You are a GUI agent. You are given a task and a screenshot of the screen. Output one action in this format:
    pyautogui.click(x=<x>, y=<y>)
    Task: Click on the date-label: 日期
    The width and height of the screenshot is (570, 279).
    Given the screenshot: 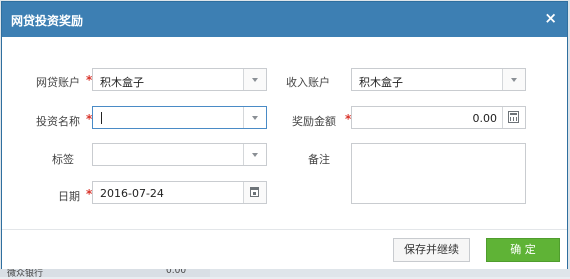 What is the action you would take?
    pyautogui.click(x=69, y=196)
    